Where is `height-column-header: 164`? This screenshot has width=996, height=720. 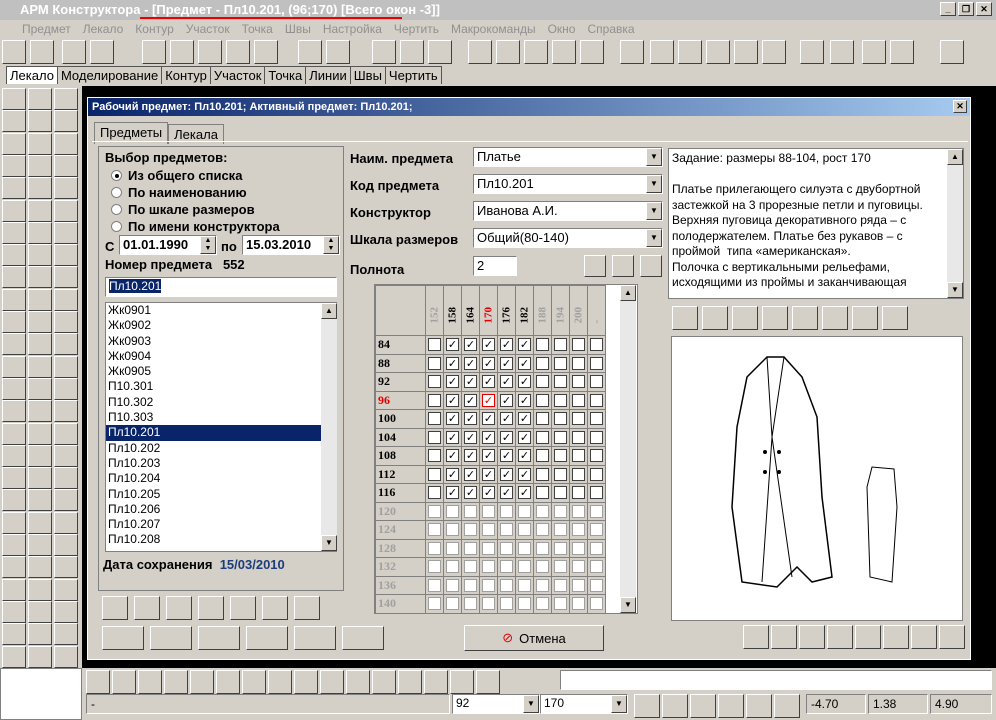 height-column-header: 164 is located at coordinates (470, 310).